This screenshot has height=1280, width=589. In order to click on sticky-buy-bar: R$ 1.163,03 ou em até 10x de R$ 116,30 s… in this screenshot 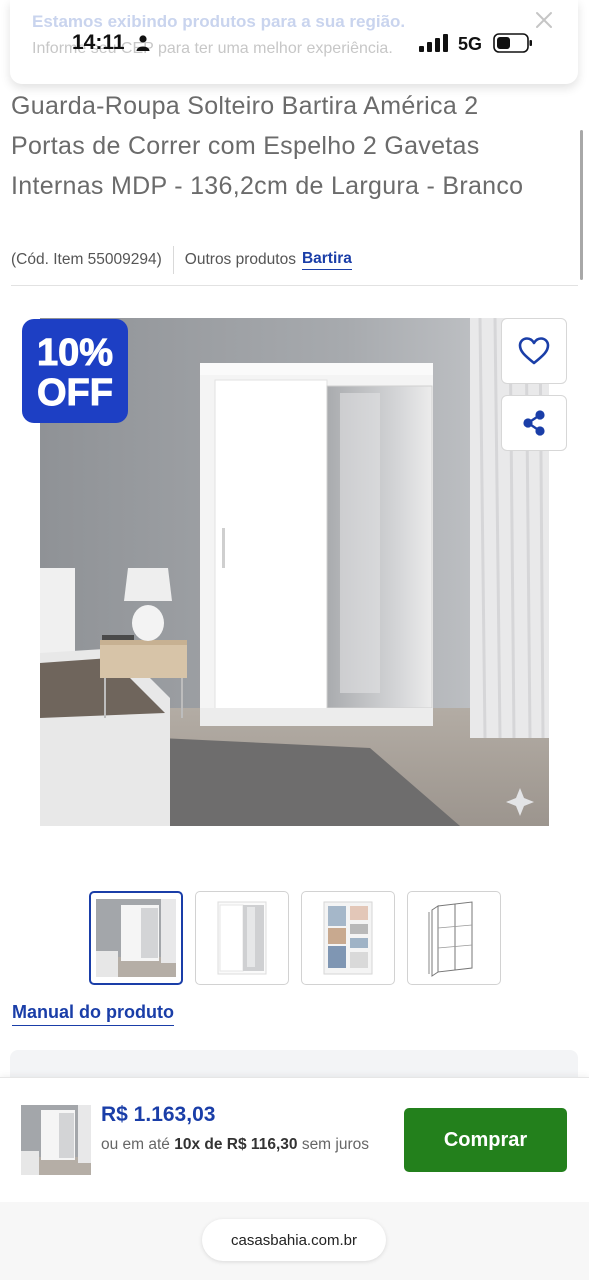, I will do `click(294, 1139)`.